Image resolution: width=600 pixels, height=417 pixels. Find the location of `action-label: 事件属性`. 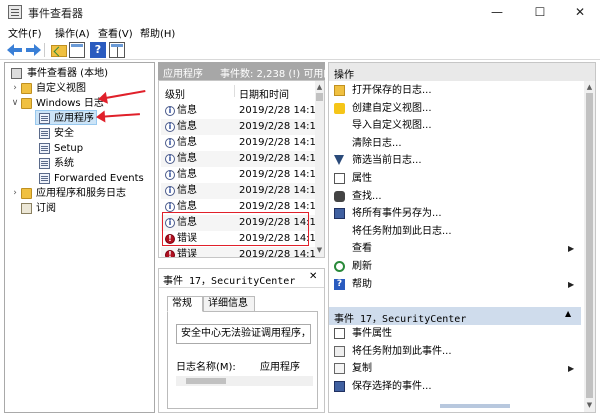

action-label: 事件属性 is located at coordinates (372, 333).